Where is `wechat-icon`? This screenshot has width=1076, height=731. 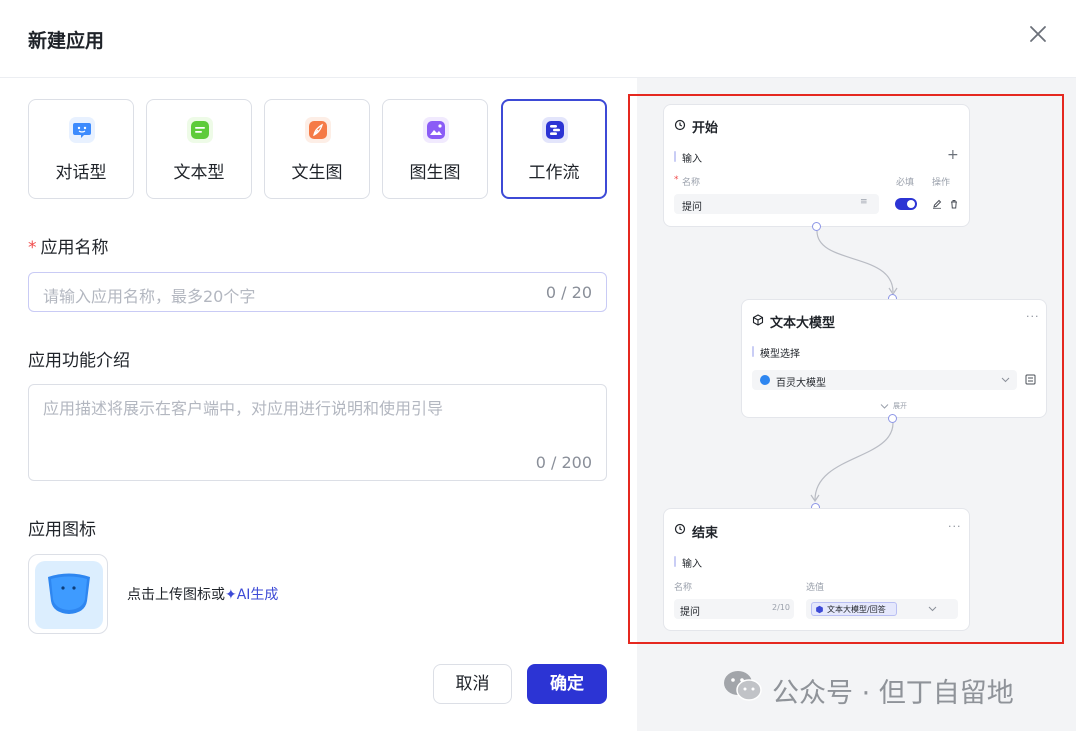 wechat-icon is located at coordinates (743, 686).